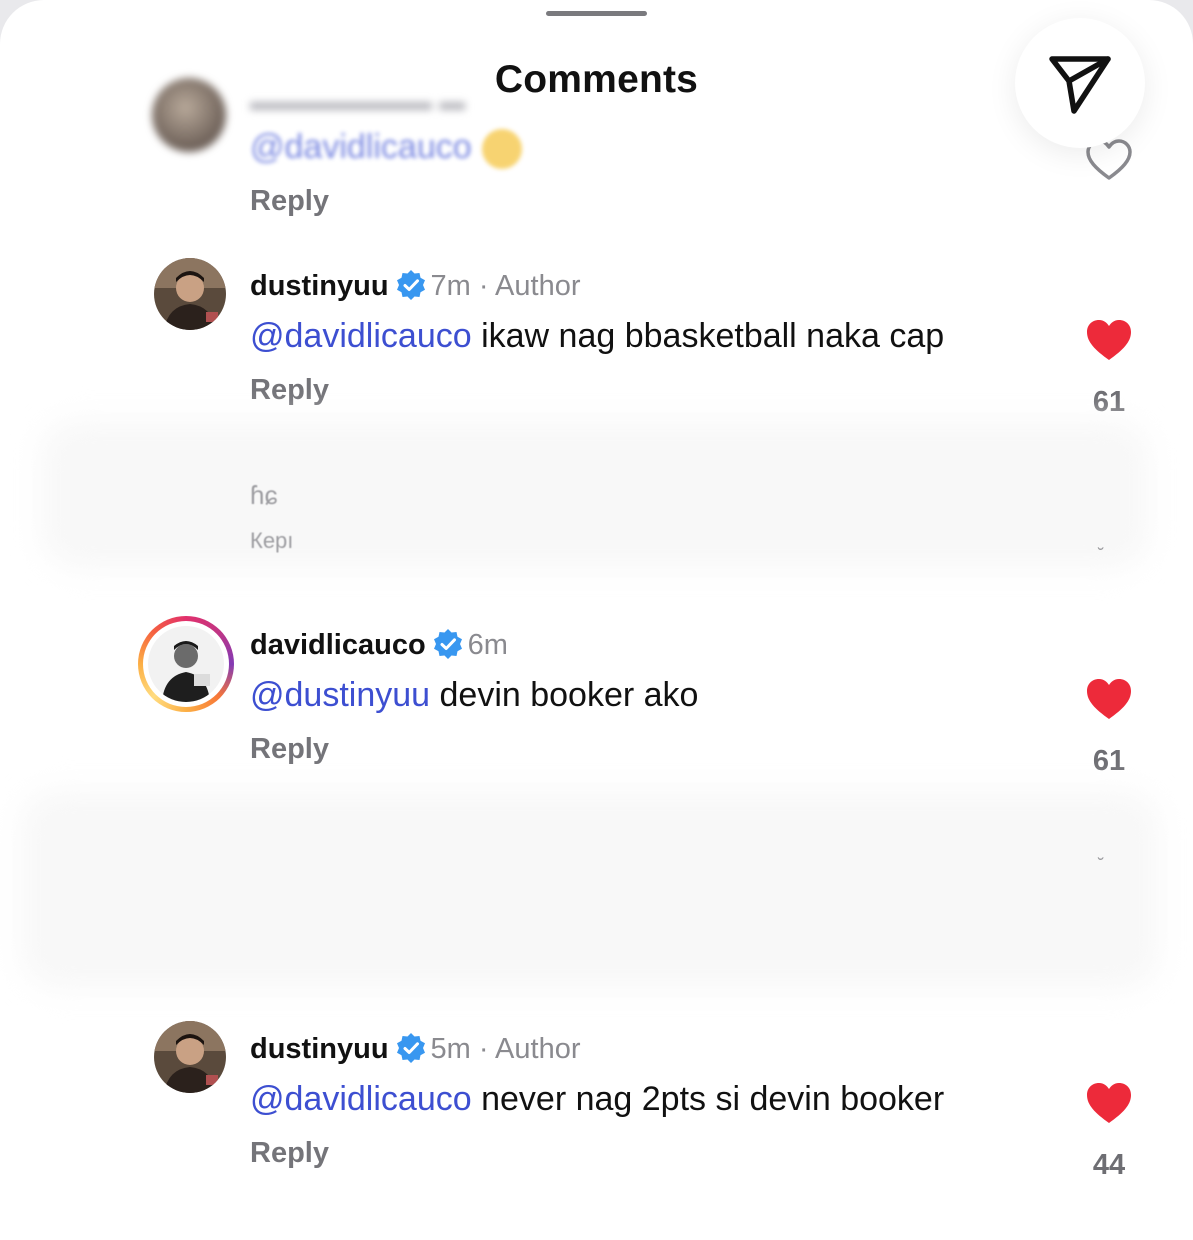  Describe the element at coordinates (338, 645) in the screenshot. I see `username: davidlicauco` at that location.